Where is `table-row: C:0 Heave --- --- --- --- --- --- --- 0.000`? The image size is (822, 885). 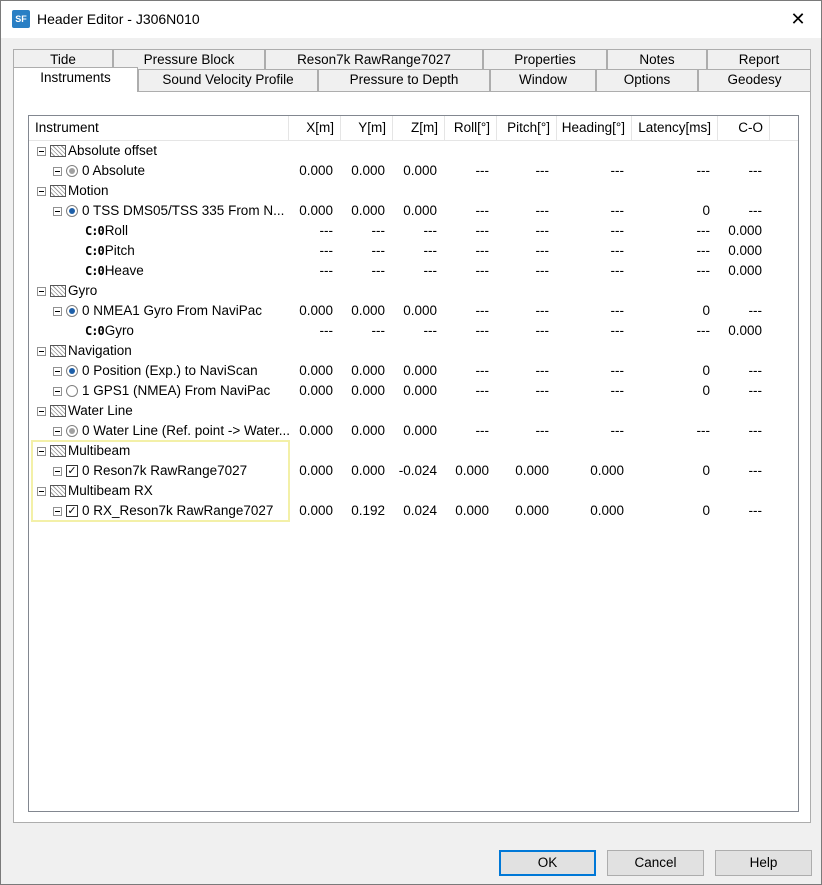
table-row: C:0 Heave --- --- --- --- --- --- --- 0.000 is located at coordinates (413, 271).